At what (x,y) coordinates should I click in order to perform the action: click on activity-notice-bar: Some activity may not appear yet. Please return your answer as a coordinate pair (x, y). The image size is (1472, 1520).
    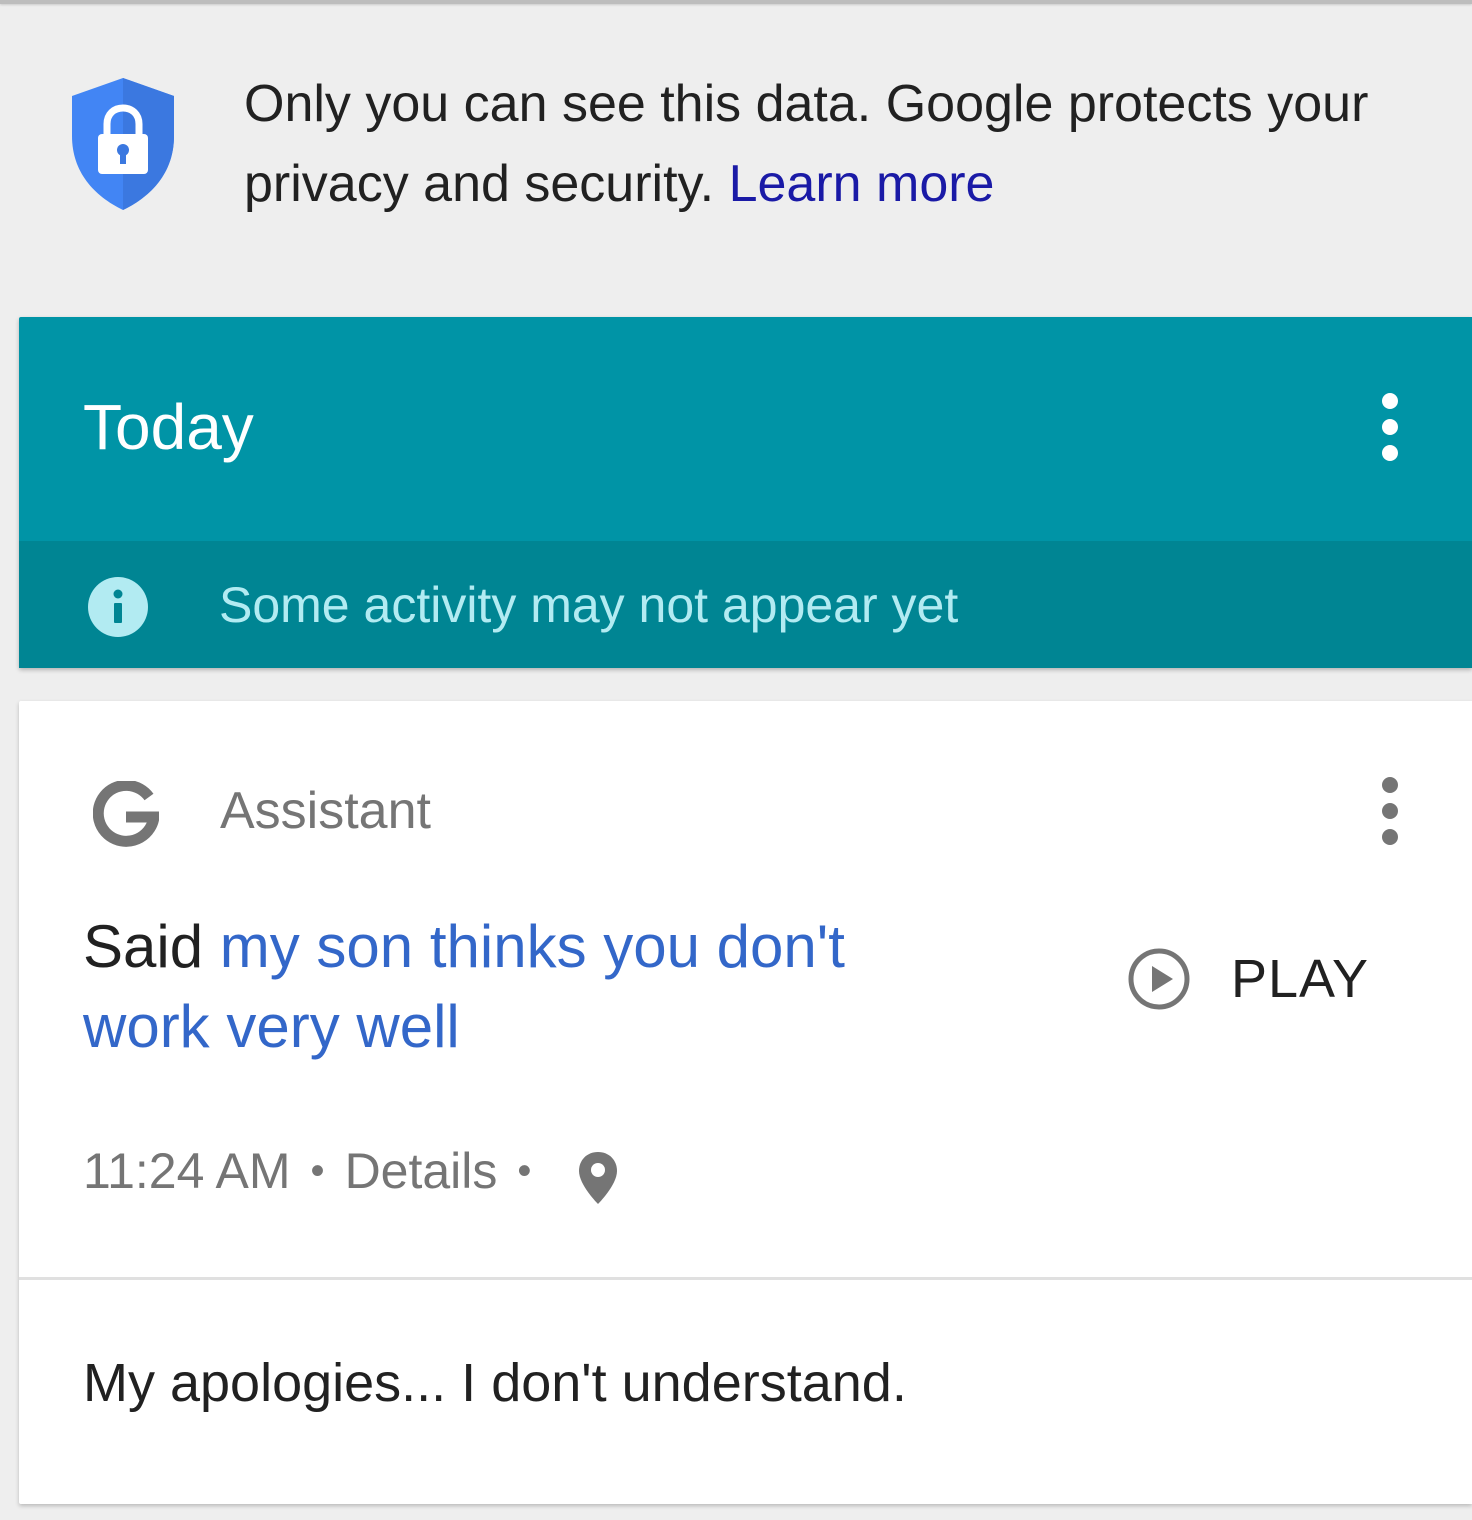
    Looking at the image, I should click on (745, 604).